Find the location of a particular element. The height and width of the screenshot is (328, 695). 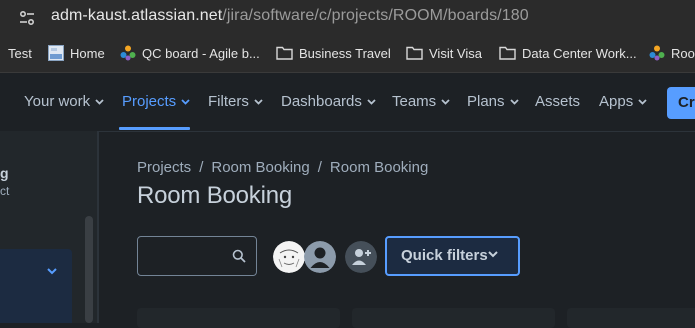

active-nav-indicator is located at coordinates (154, 128).